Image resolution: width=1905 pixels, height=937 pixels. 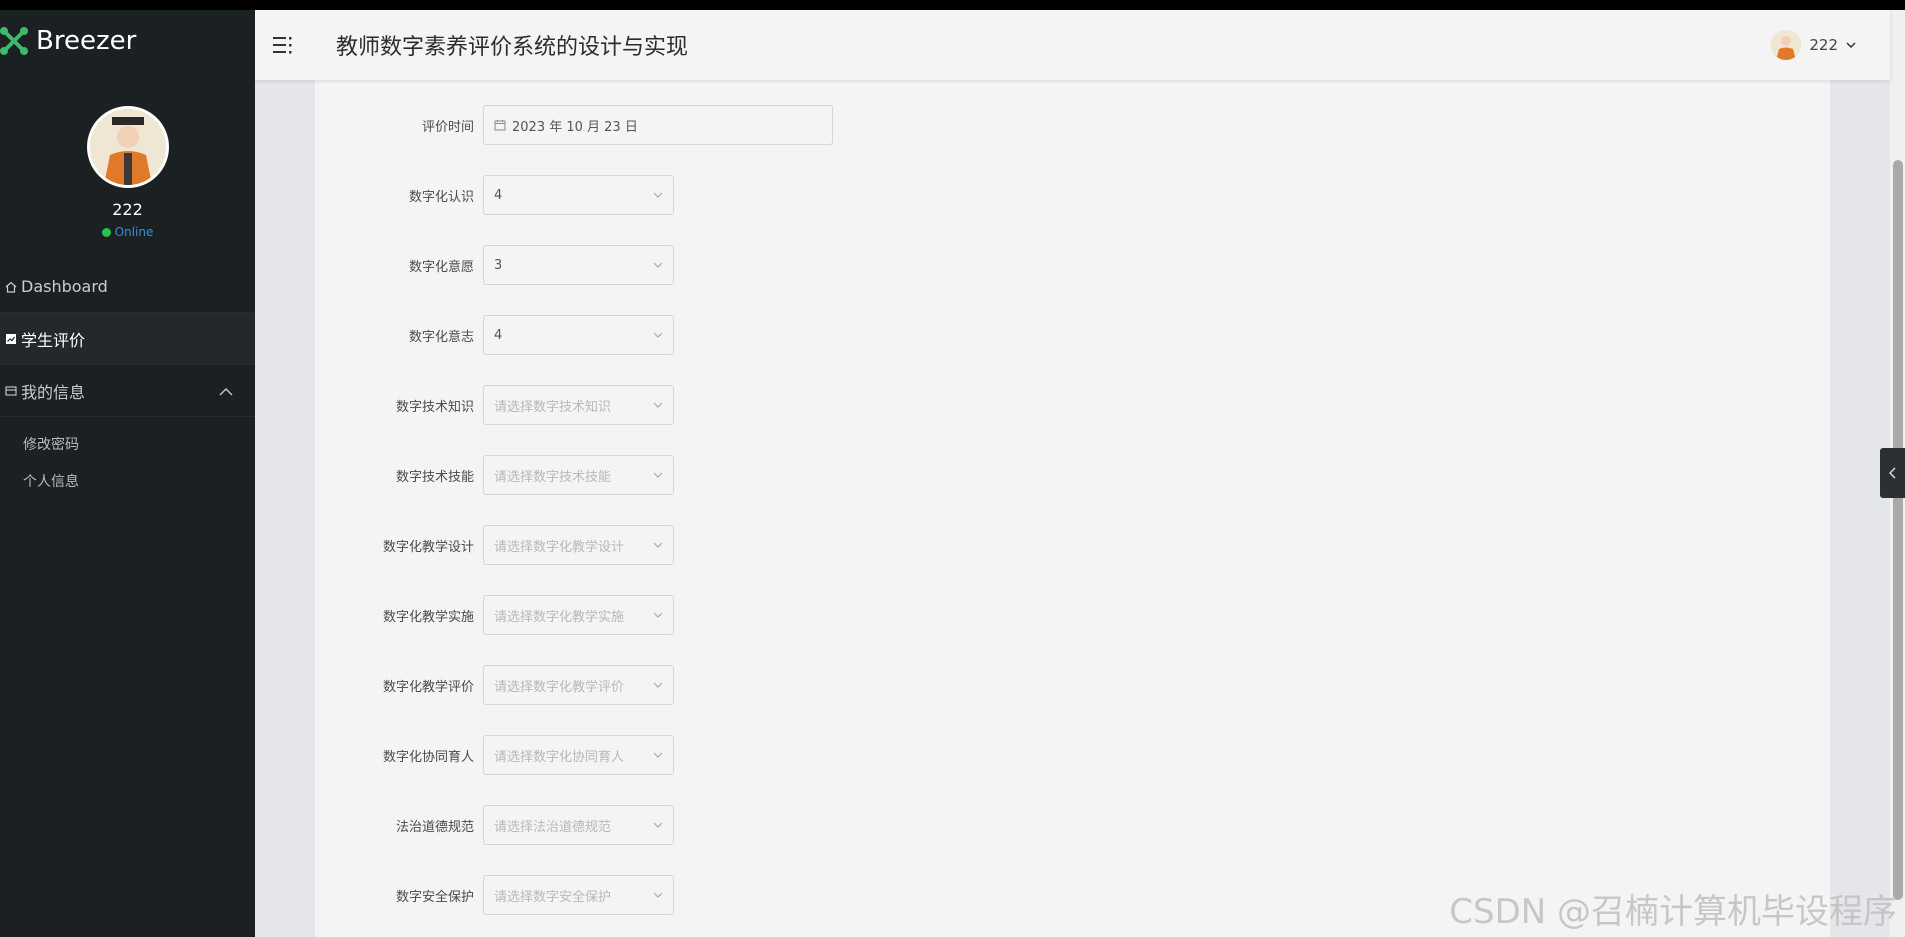 I want to click on sidebar-item-change-password: 修改密码, so click(x=127, y=443).